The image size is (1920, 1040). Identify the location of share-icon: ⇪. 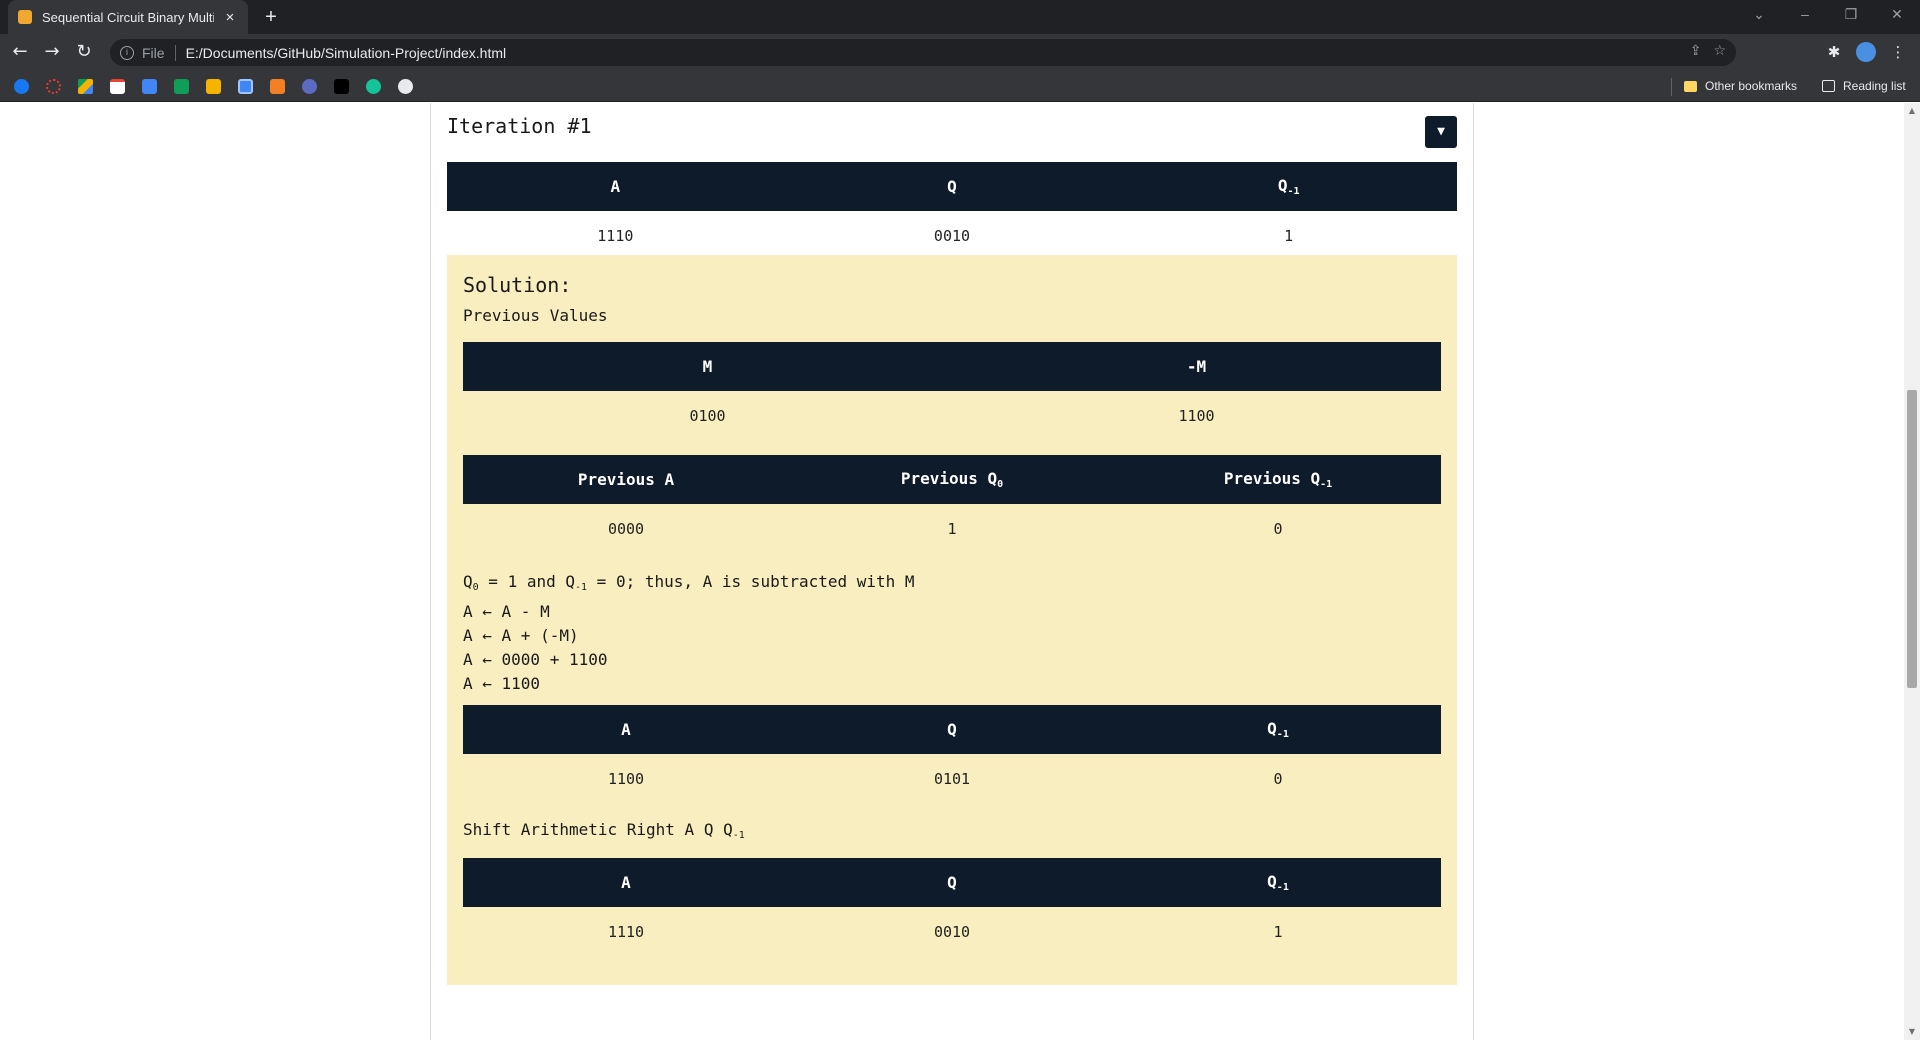
(1696, 51).